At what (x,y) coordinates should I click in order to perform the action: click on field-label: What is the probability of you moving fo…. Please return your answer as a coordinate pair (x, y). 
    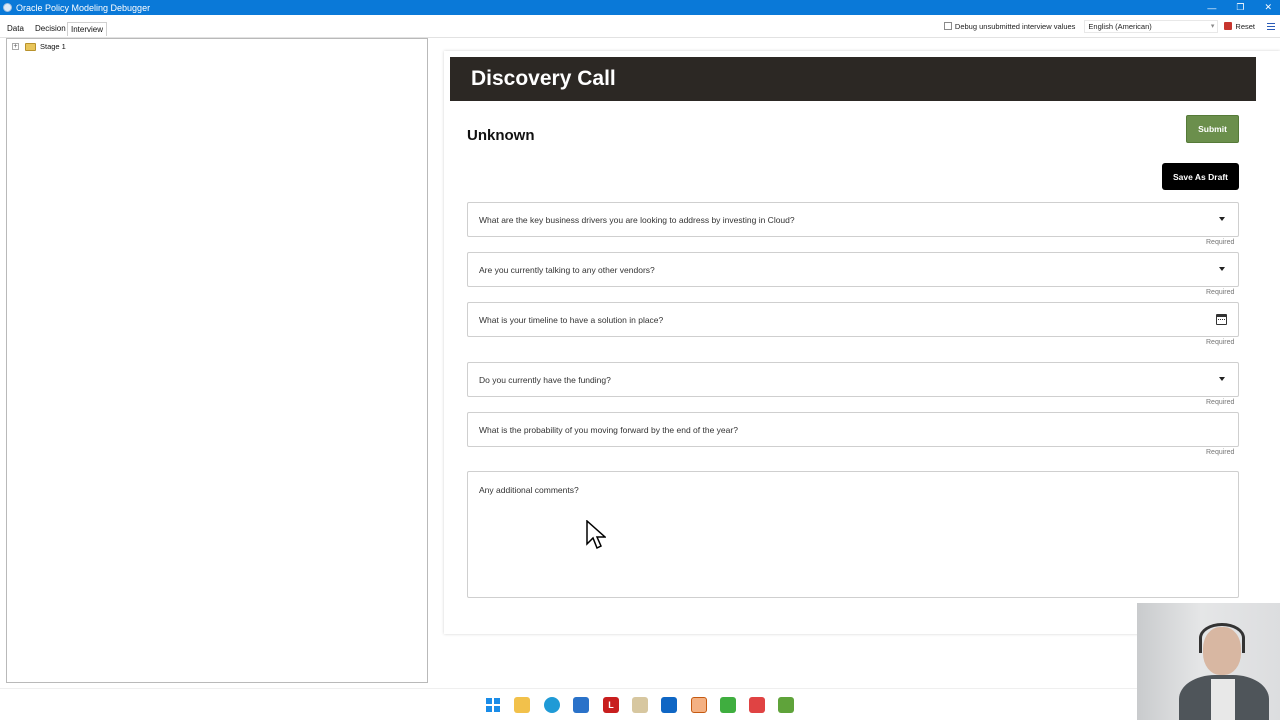
    Looking at the image, I should click on (608, 429).